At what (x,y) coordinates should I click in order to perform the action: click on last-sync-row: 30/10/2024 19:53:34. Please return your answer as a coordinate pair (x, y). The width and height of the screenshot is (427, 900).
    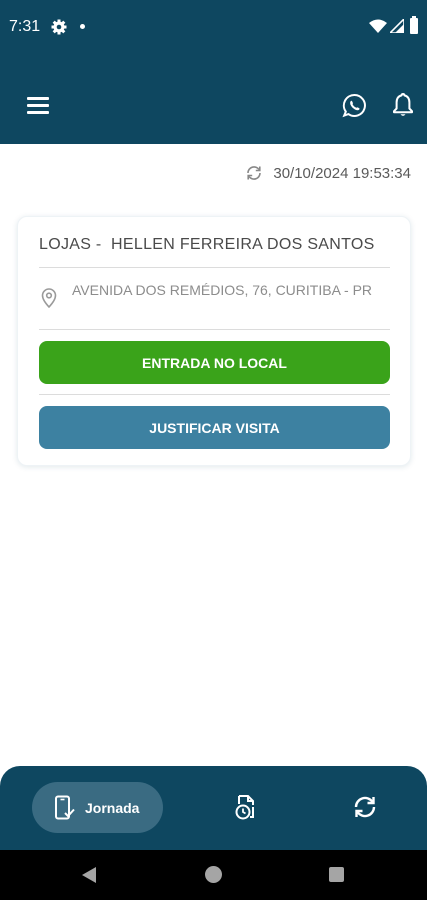
    Looking at the image, I should click on (328, 173).